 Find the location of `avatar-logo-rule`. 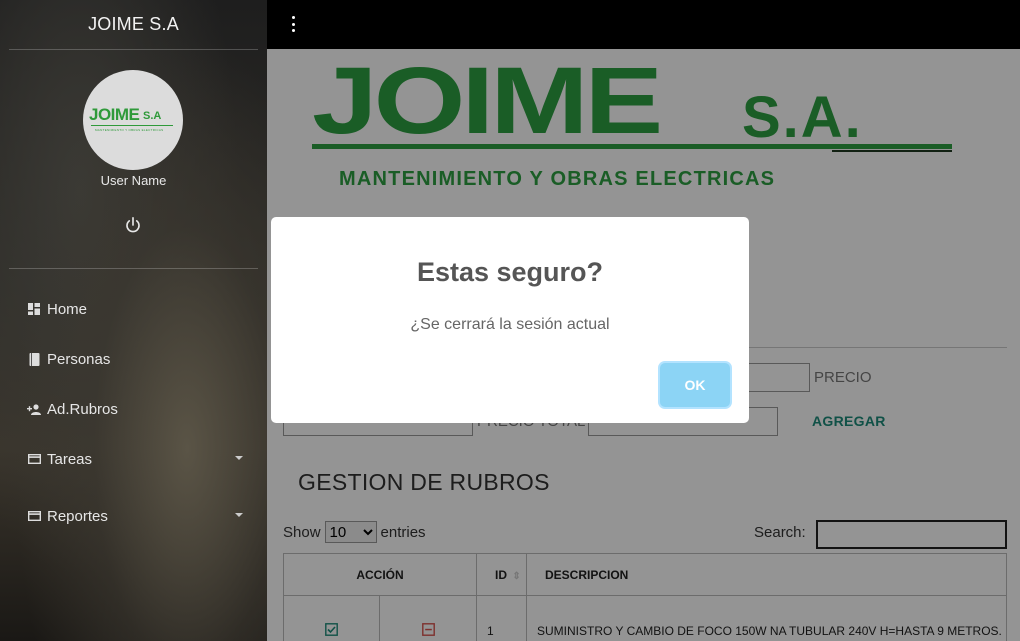

avatar-logo-rule is located at coordinates (132, 125).